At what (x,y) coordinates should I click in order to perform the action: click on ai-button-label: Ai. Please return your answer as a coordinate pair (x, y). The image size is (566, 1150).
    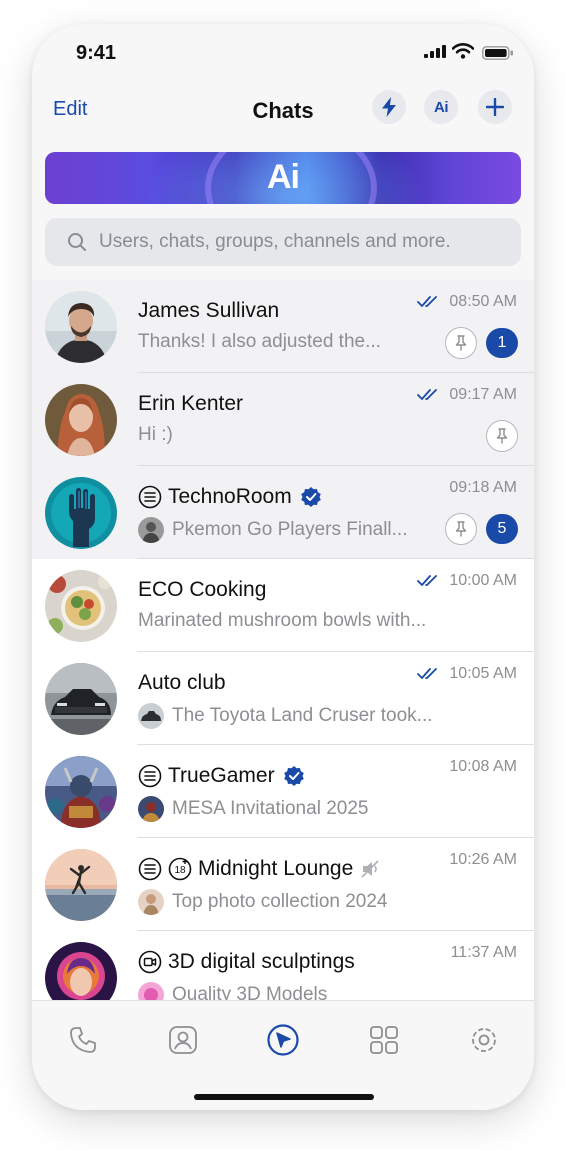
    Looking at the image, I should click on (441, 107).